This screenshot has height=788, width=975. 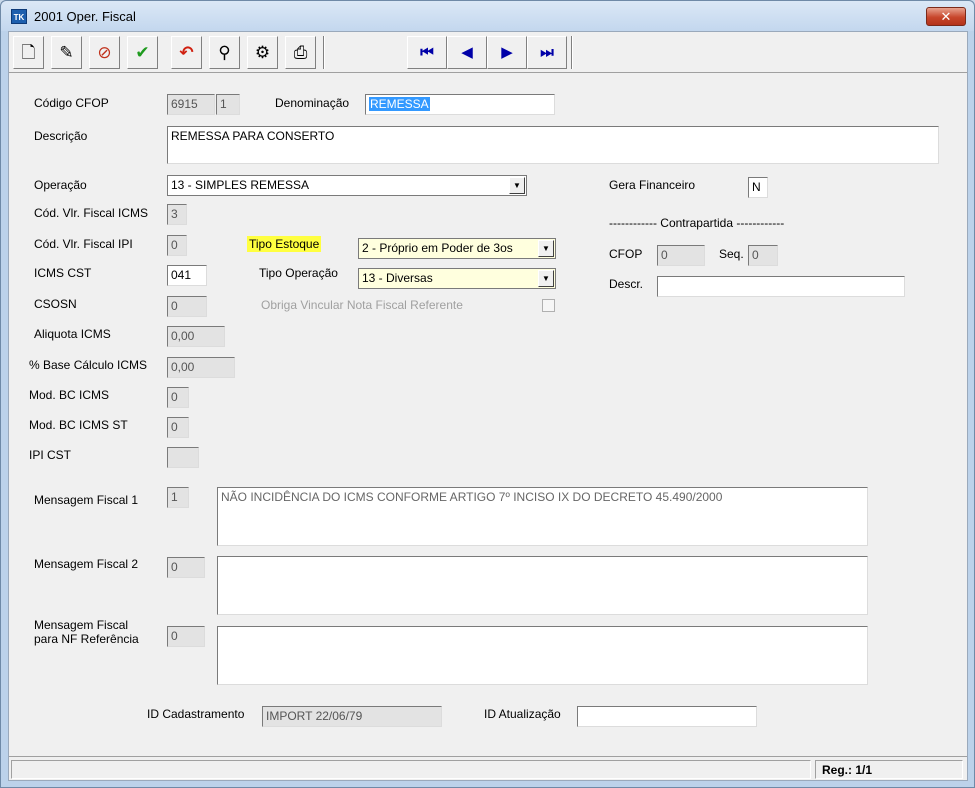 I want to click on msg1-code-field: 1, so click(x=178, y=497).